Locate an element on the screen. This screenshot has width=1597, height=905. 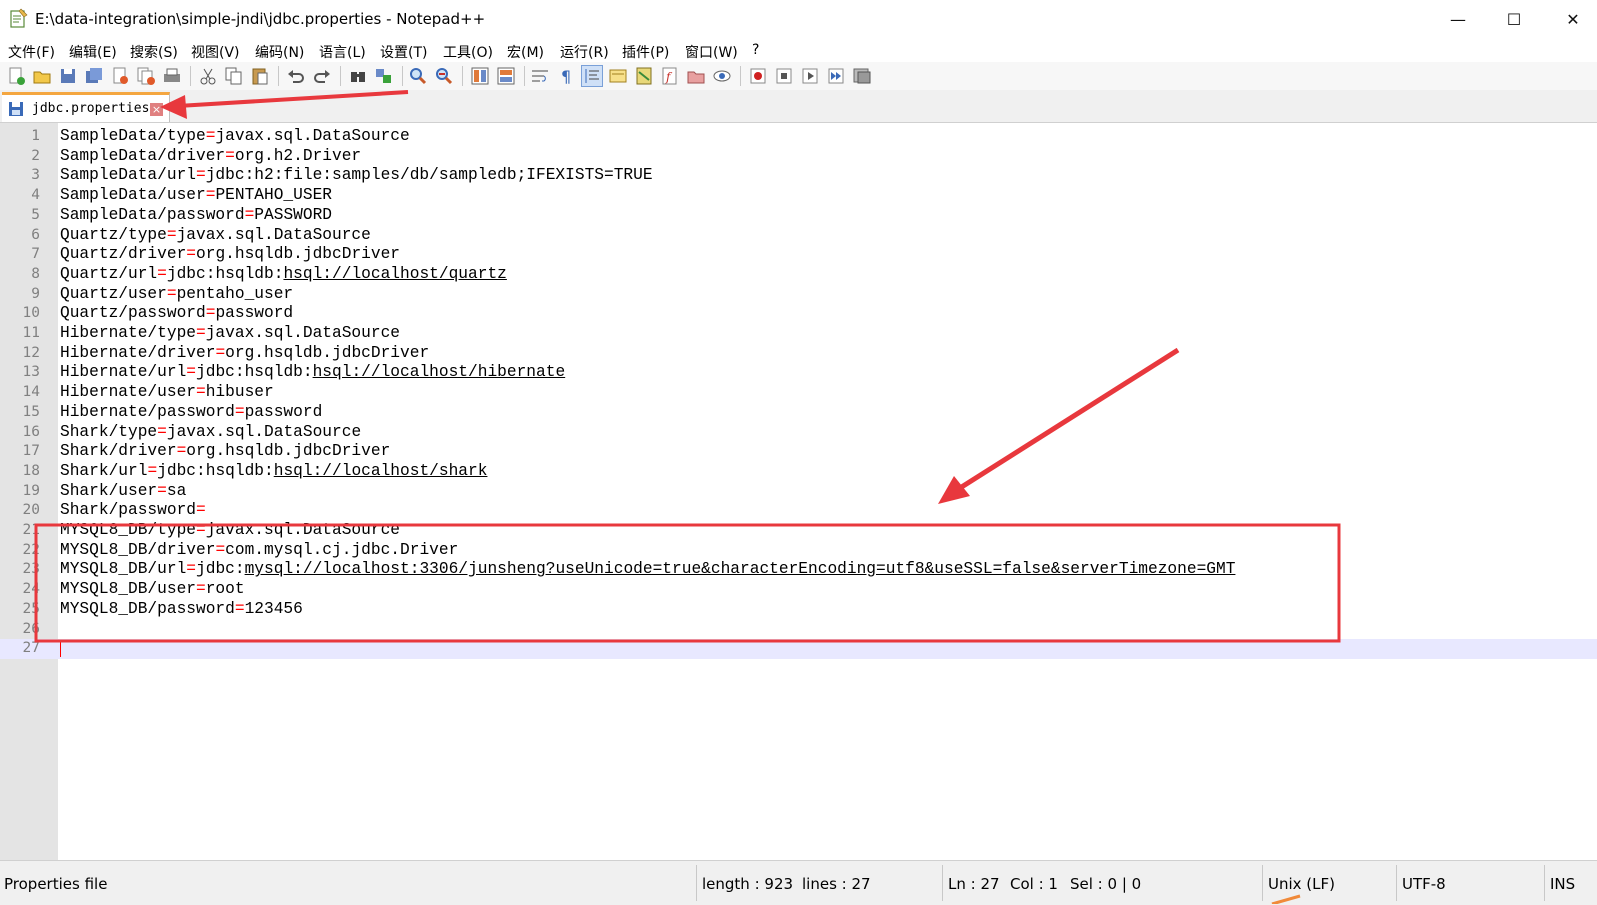
property-value: PASSWORD is located at coordinates (293, 214).